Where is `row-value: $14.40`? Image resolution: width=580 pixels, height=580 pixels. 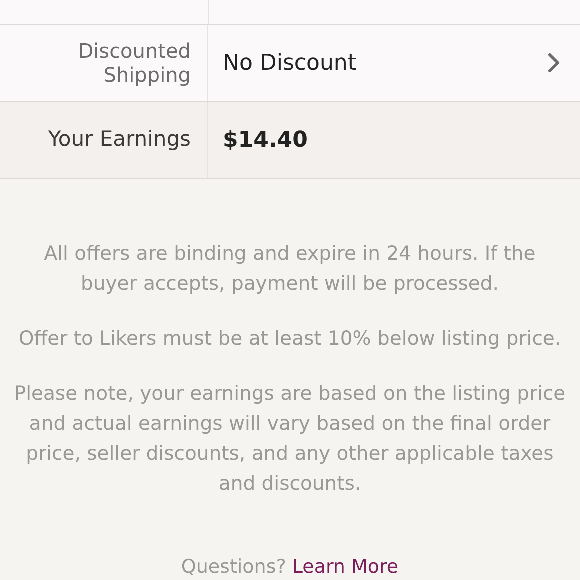
row-value: $14.40 is located at coordinates (265, 140).